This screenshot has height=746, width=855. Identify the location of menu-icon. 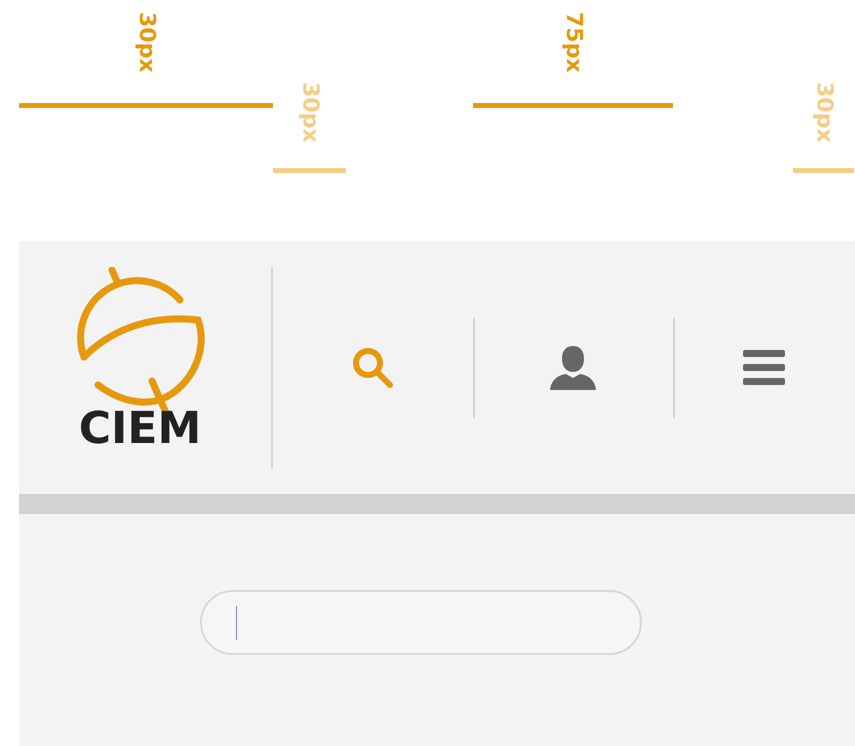
(763, 368).